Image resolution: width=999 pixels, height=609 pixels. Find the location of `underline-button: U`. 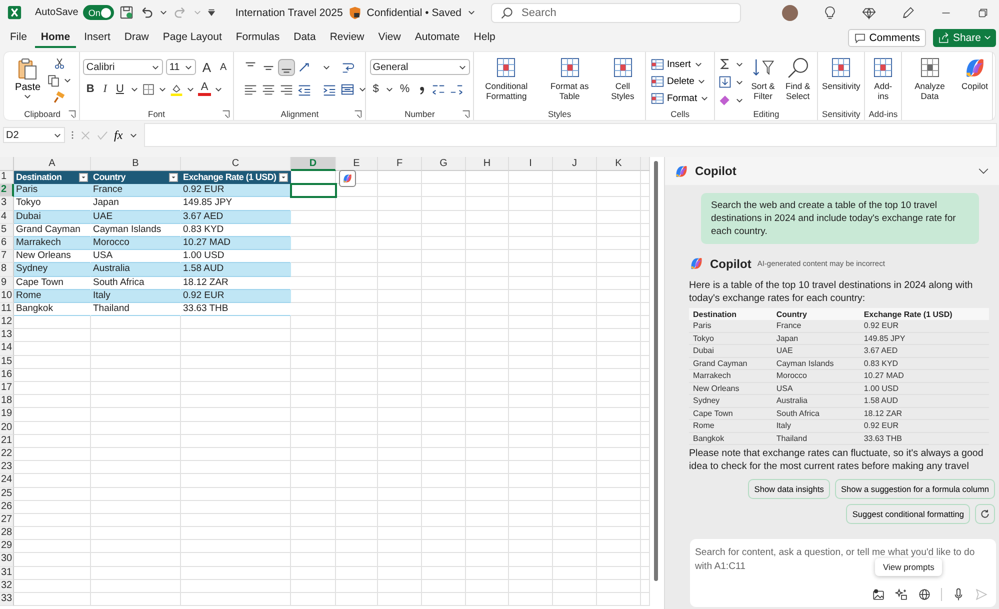

underline-button: U is located at coordinates (119, 89).